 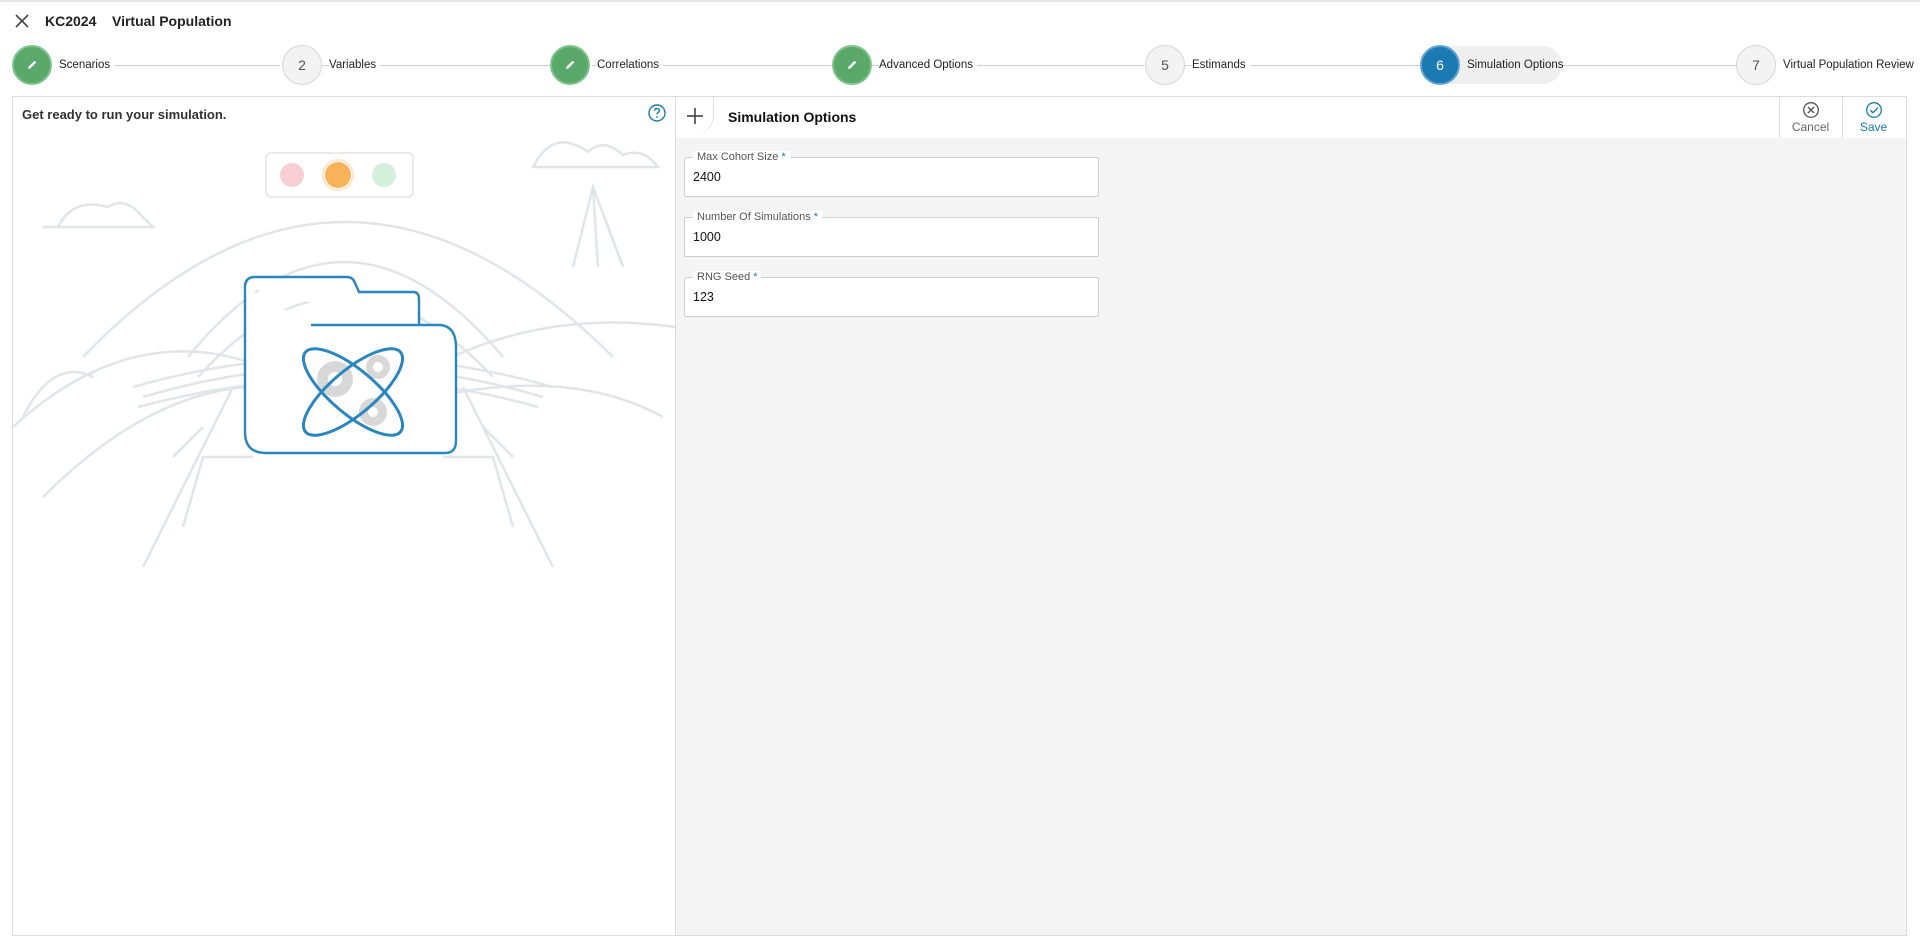 I want to click on step-label: Scenarios, so click(x=87, y=65).